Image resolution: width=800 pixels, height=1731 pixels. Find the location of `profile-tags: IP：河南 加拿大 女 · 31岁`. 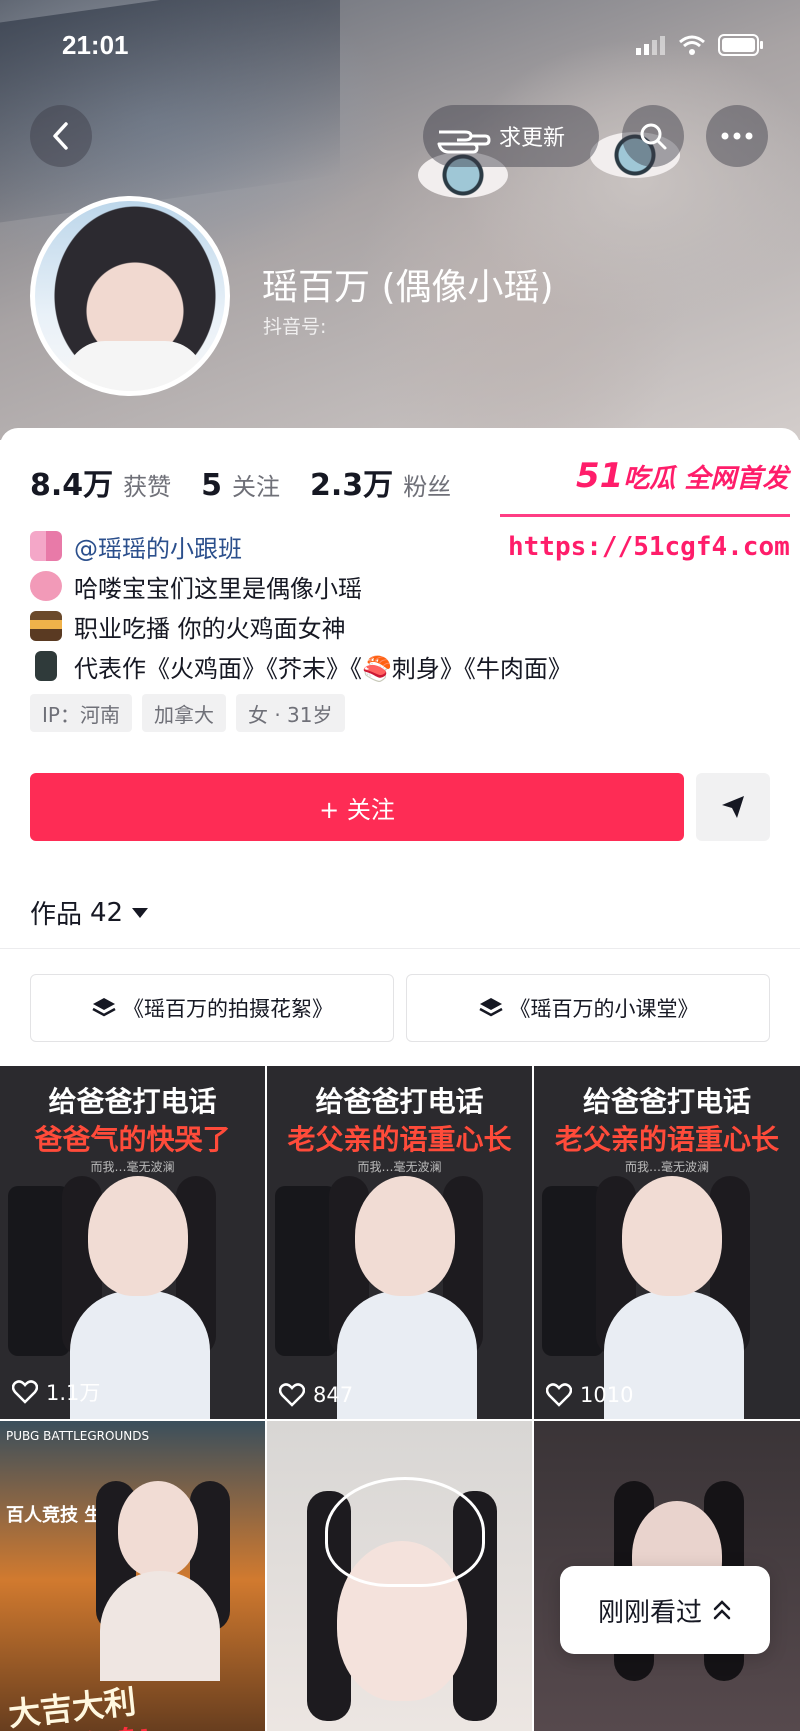

profile-tags: IP：河南 加拿大 女 · 31岁 is located at coordinates (187, 713).